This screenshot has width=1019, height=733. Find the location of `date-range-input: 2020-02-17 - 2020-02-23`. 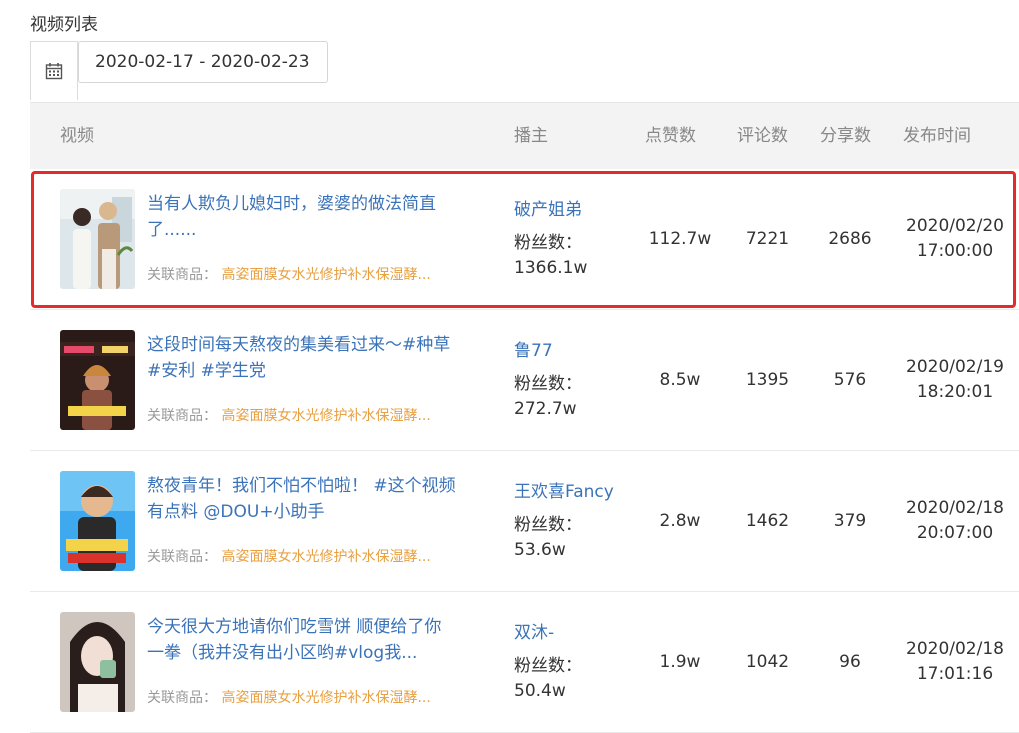

date-range-input: 2020-02-17 - 2020-02-23 is located at coordinates (203, 62).